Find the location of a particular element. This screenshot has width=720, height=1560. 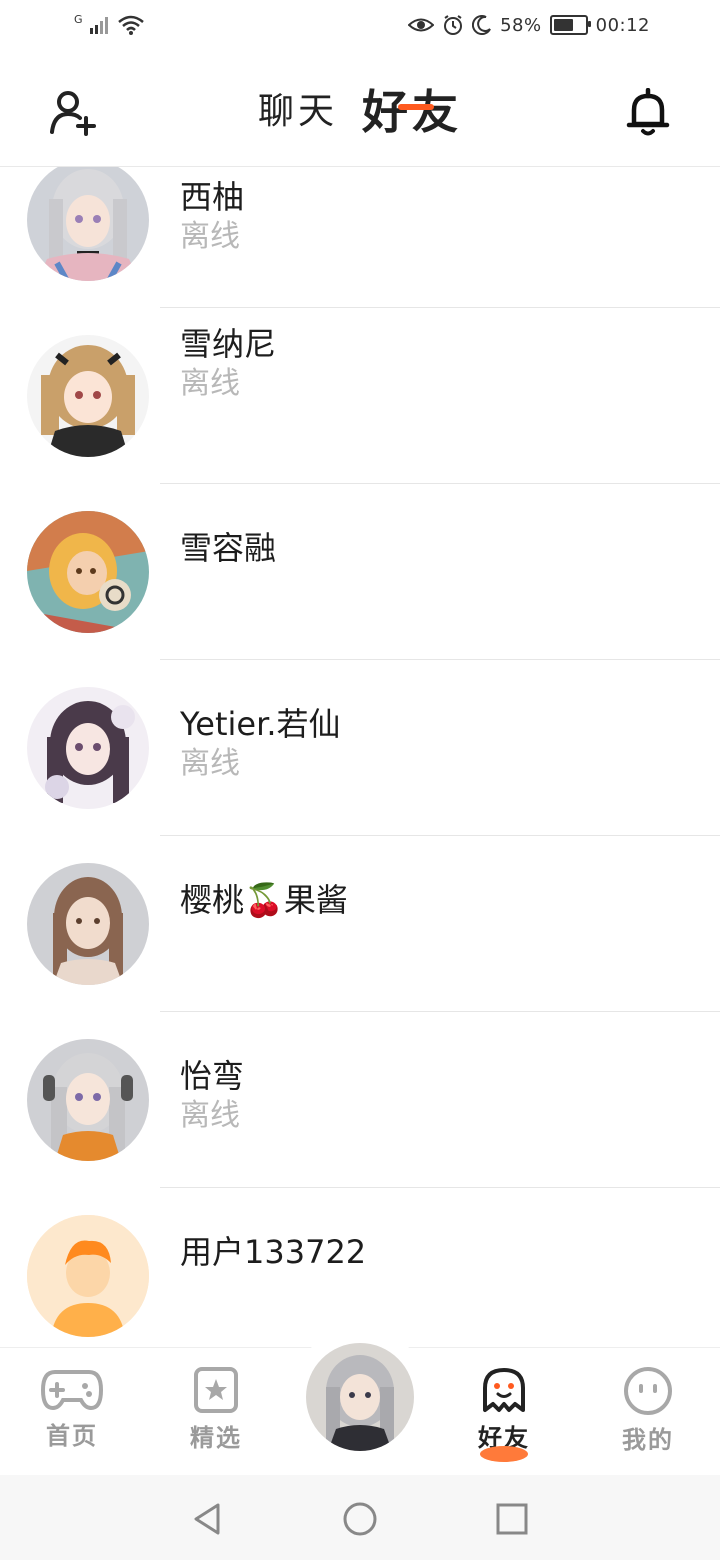

nav-profile: 我的 is located at coordinates (648, 1410).